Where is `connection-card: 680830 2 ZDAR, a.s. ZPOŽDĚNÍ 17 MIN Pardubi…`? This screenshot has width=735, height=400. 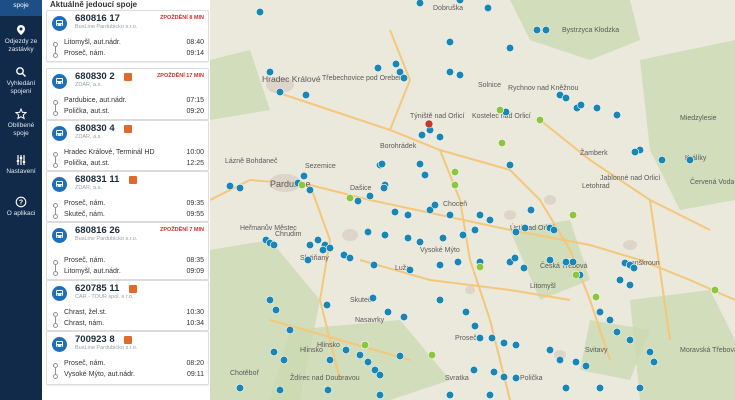 connection-card: 680830 2 ZDAR, a.s. ZPOŽDĚNÍ 17 MIN Pardubi… is located at coordinates (127, 94).